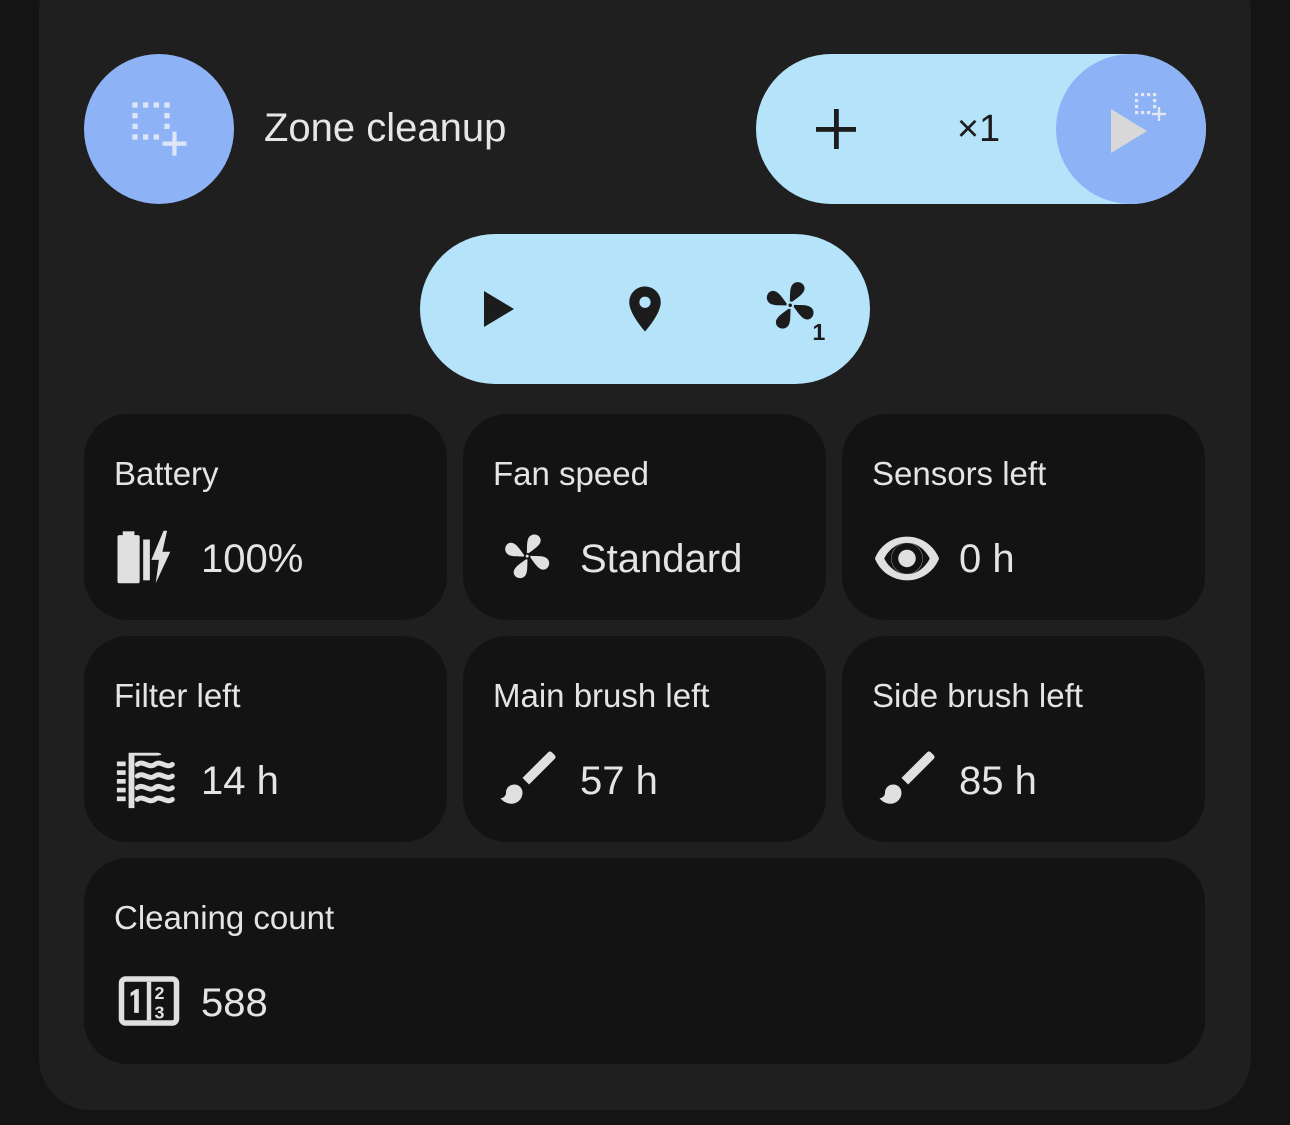 The image size is (1290, 1125). What do you see at coordinates (977, 695) in the screenshot?
I see `tile-label: Side brush left` at bounding box center [977, 695].